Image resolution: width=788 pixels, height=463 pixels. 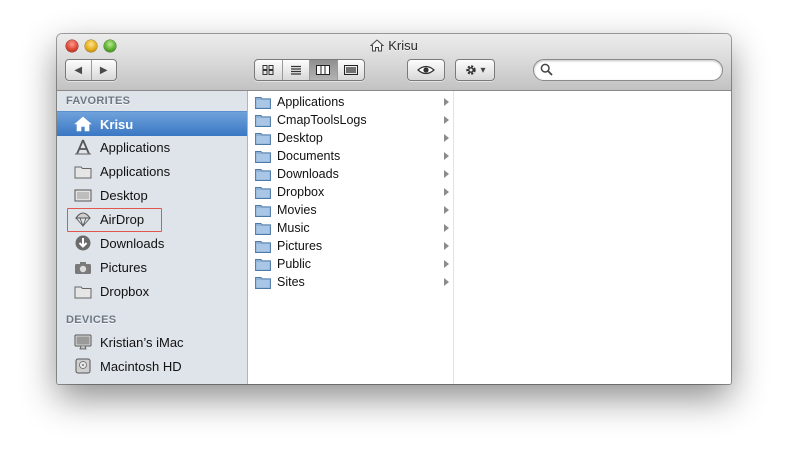 I want to click on search-icon, so click(x=546, y=72).